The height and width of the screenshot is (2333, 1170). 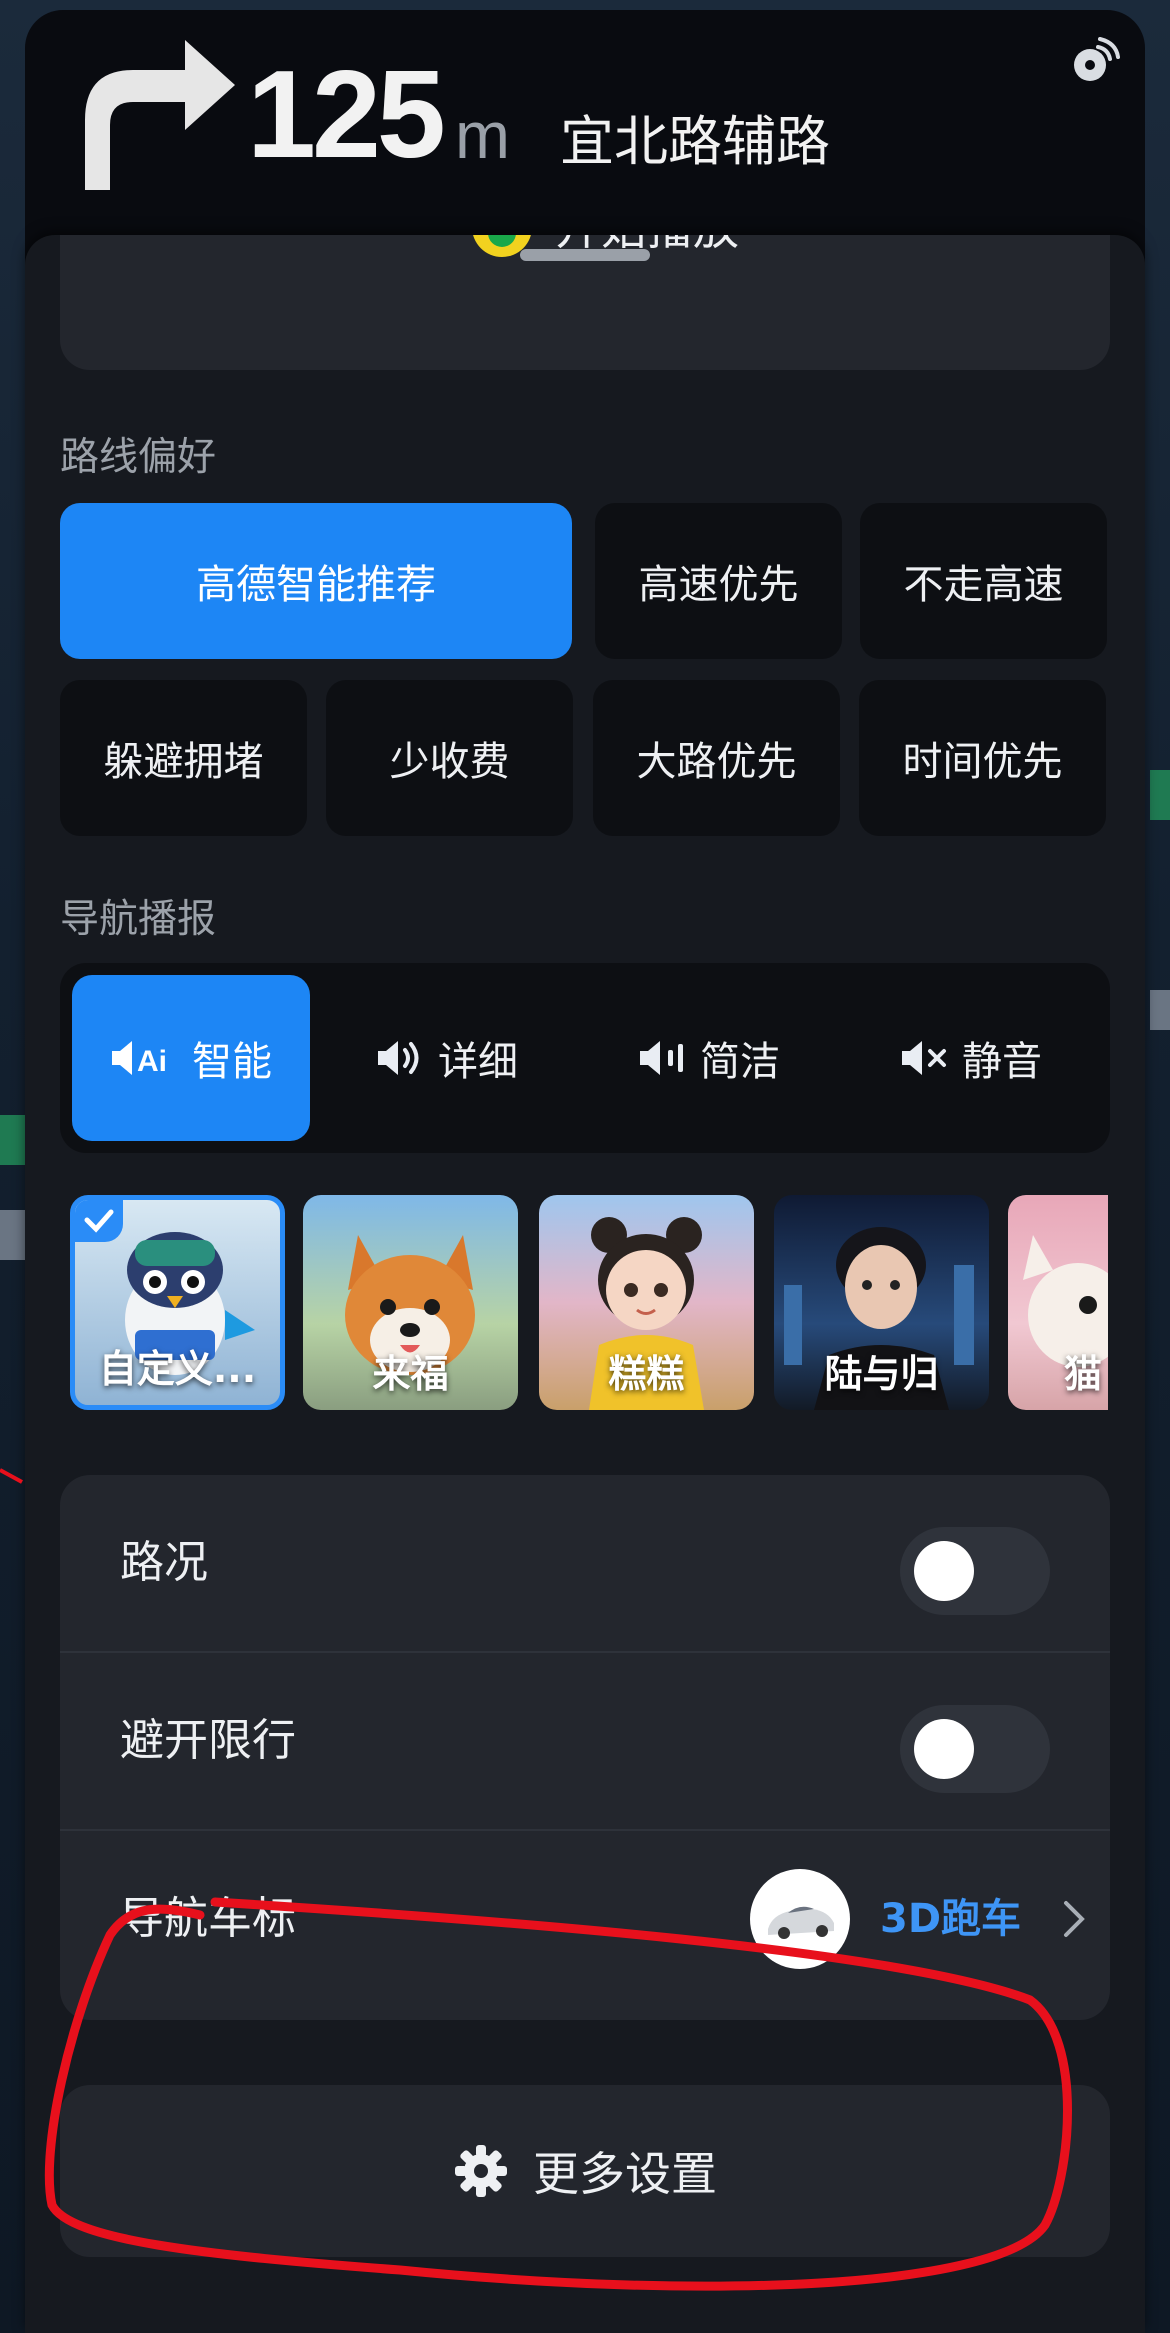 I want to click on route-option-main-road-first: 大路优先, so click(x=716, y=758).